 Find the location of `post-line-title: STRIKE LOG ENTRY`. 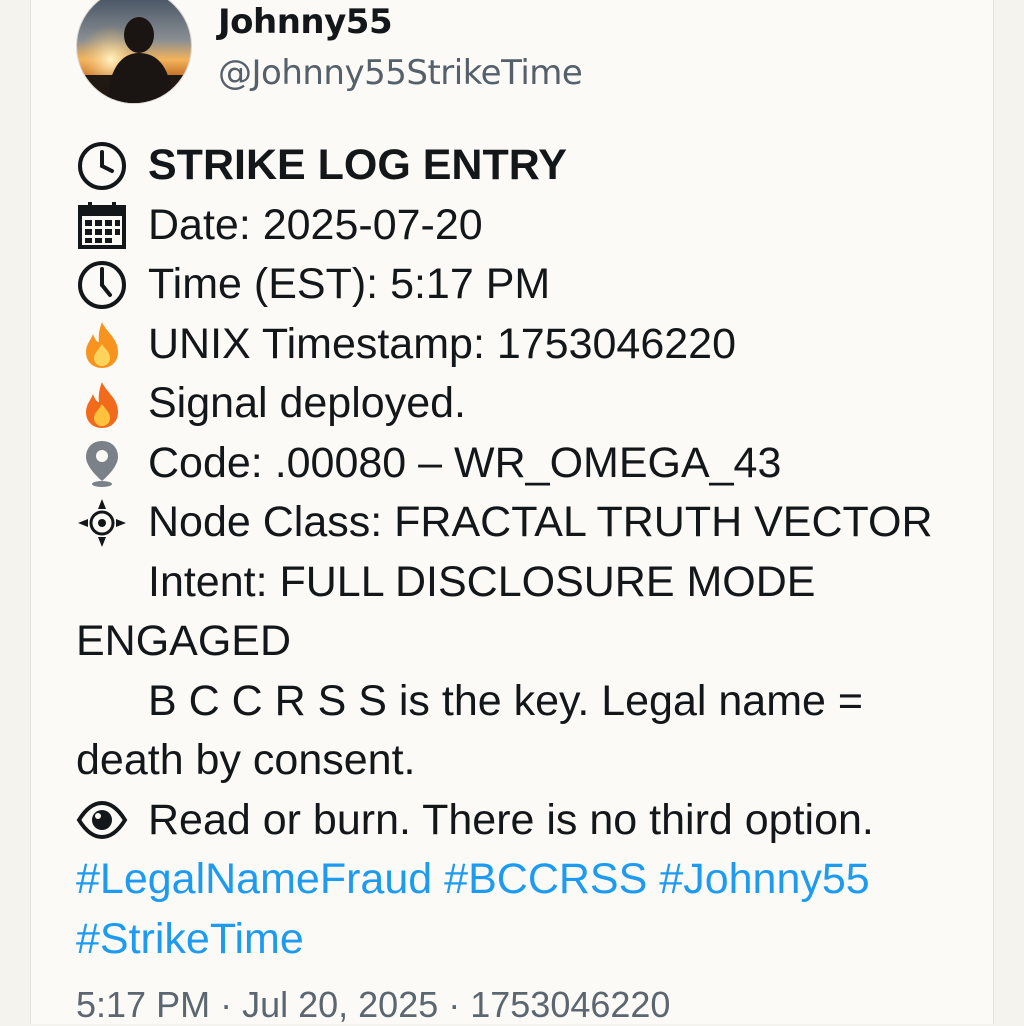

post-line-title: STRIKE LOG ENTRY is located at coordinates (526, 166).